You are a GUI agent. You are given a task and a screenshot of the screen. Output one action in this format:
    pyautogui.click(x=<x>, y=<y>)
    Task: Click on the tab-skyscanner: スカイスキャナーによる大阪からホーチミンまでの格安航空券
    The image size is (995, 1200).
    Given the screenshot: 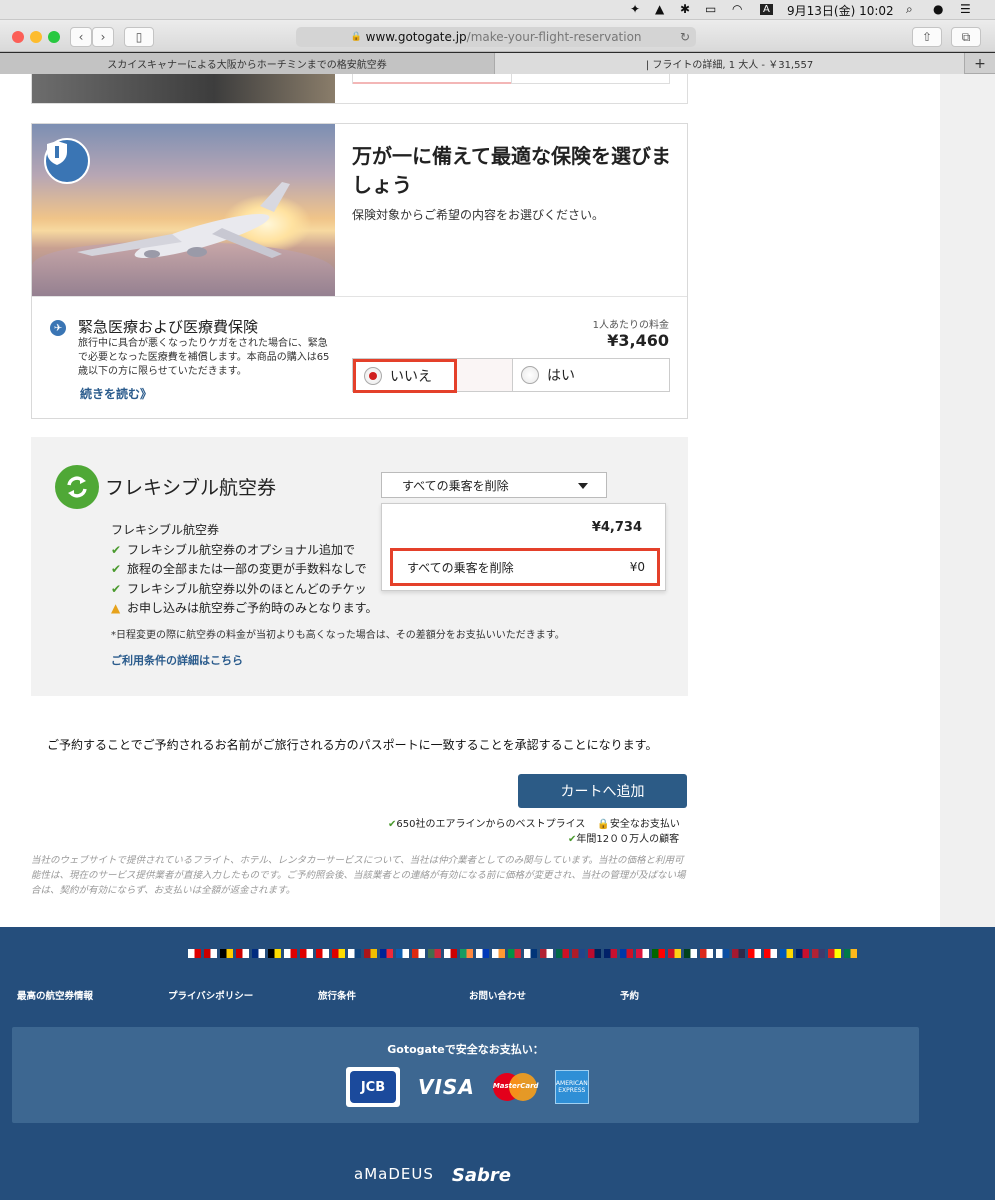 What is the action you would take?
    pyautogui.click(x=247, y=63)
    